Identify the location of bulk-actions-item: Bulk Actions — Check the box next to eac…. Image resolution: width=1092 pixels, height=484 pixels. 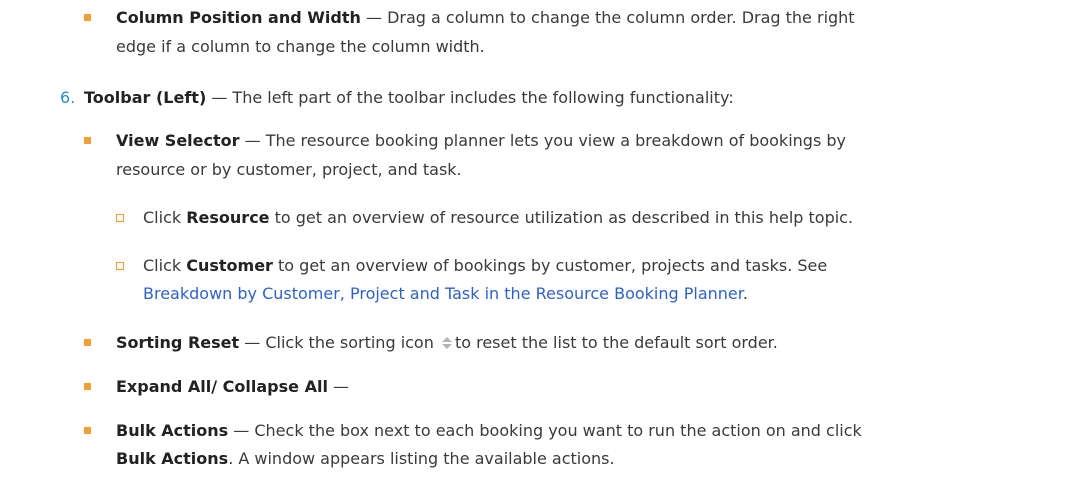
(489, 431).